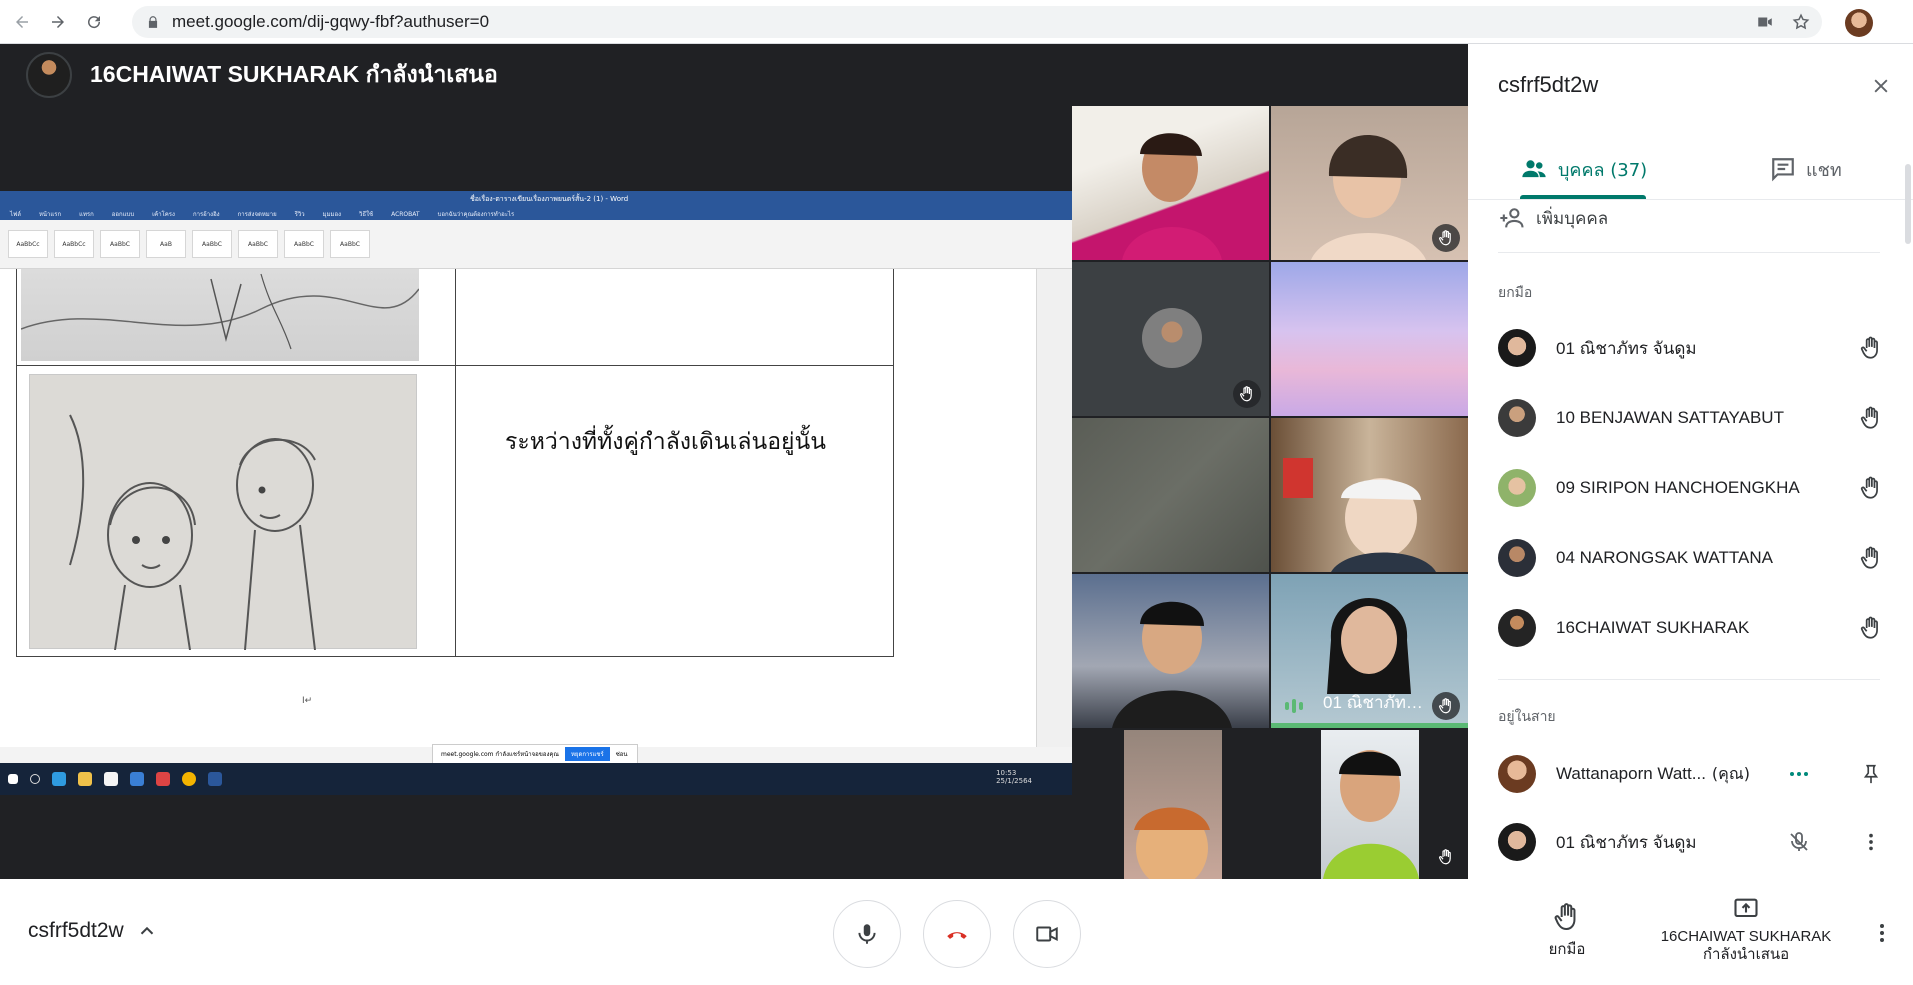  Describe the element at coordinates (1515, 293) in the screenshot. I see `raised-hands-heading: ยกมือ` at that location.